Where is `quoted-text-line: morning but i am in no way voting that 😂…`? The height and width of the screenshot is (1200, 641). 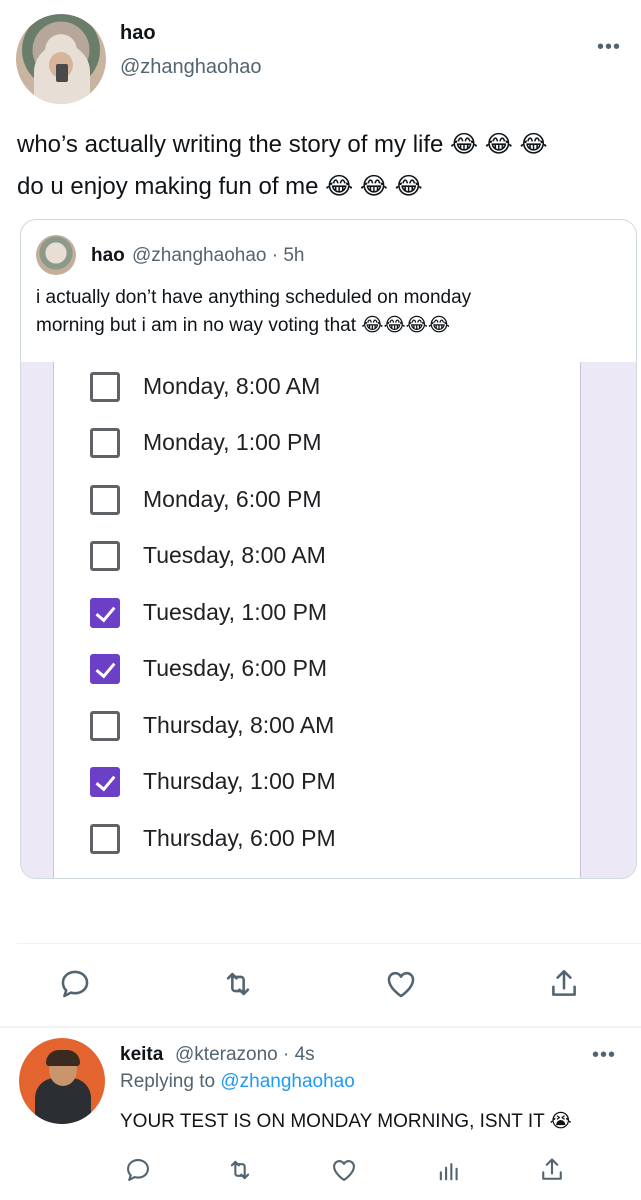 quoted-text-line: morning but i am in no way voting that 😂… is located at coordinates (243, 325).